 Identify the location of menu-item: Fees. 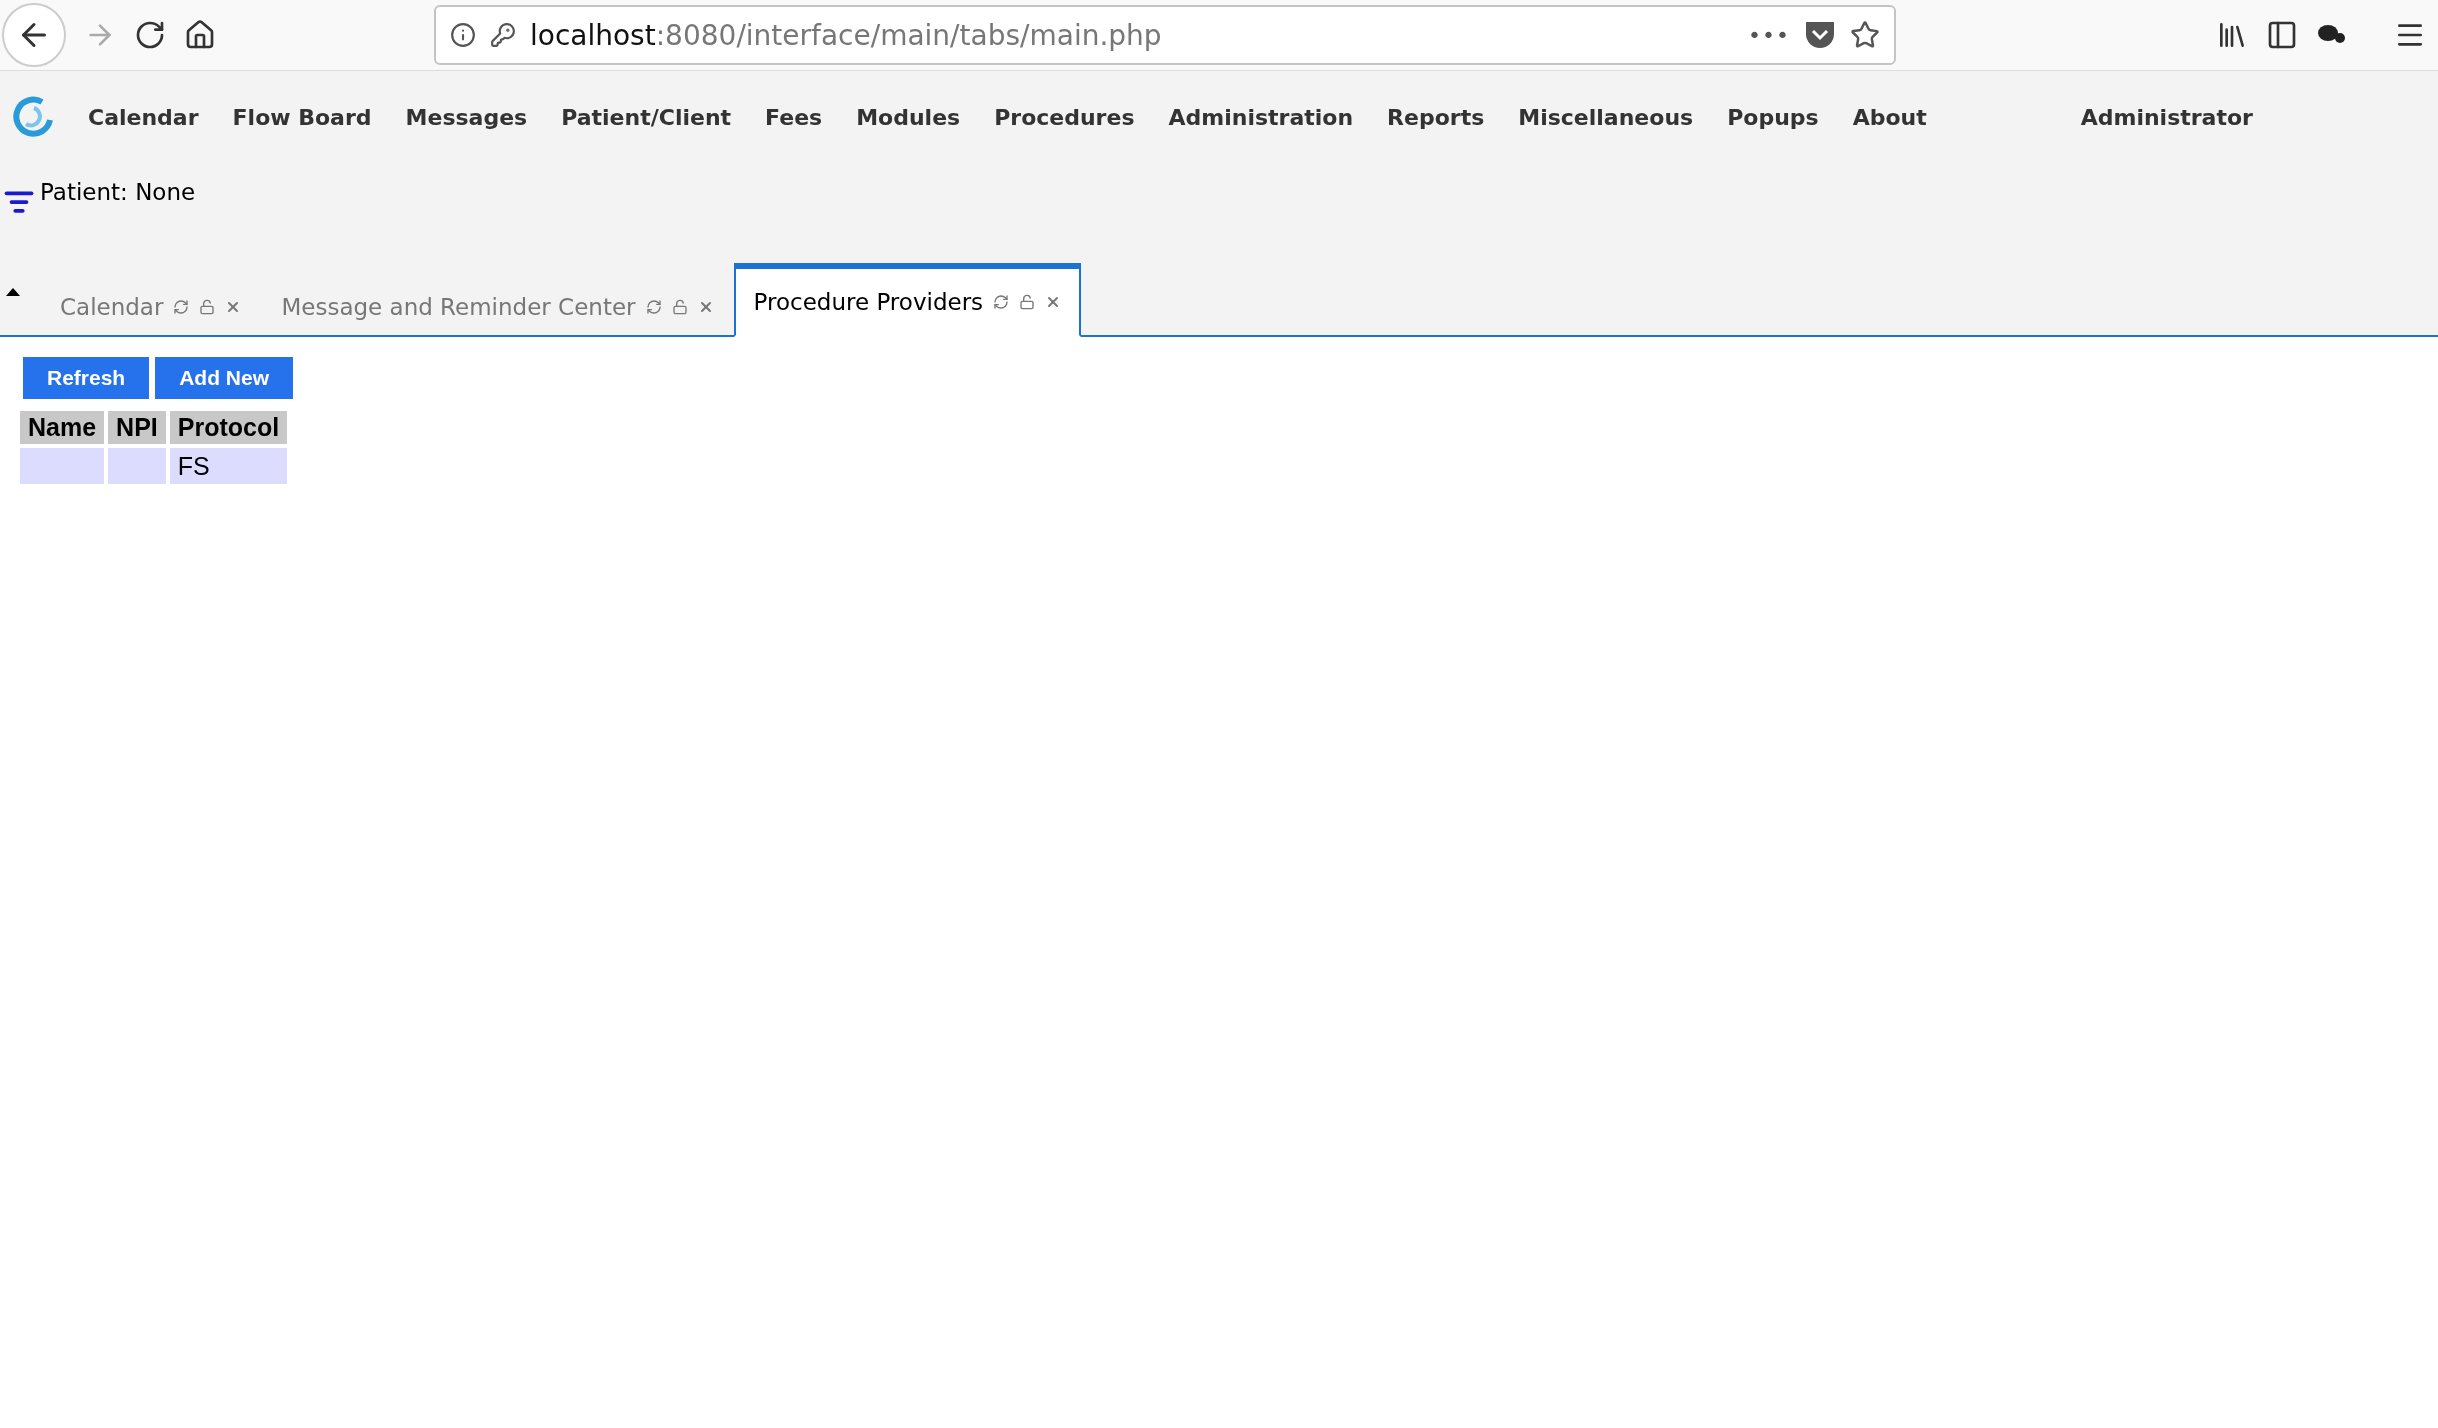
(794, 117).